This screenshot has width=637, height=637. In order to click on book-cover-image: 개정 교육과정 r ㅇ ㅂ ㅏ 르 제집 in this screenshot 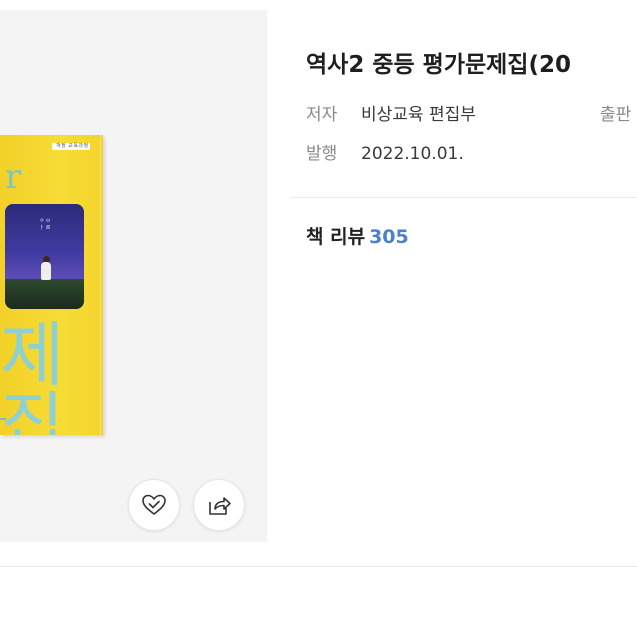, I will do `click(51, 285)`.